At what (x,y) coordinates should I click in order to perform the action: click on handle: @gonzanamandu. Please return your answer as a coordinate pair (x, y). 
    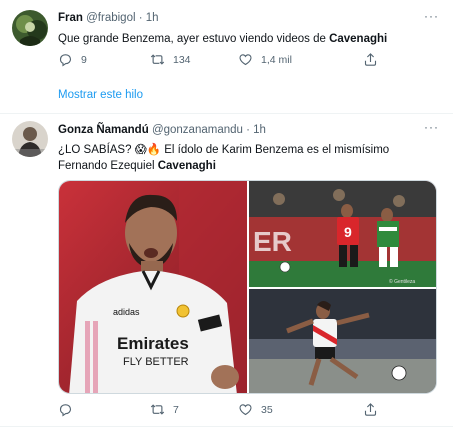
    Looking at the image, I should click on (197, 130).